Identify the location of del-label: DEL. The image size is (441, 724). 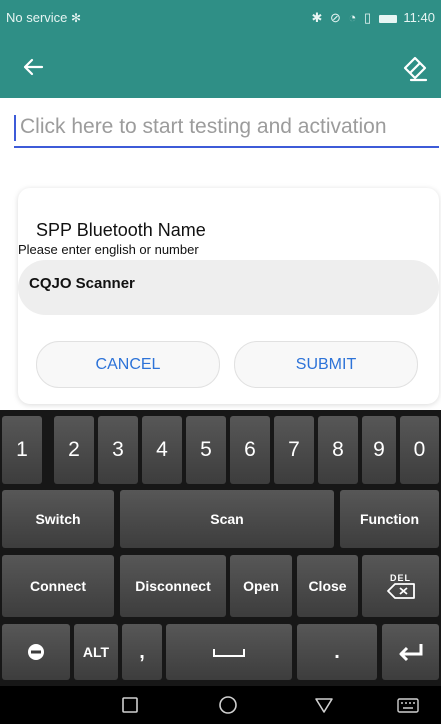
(400, 578).